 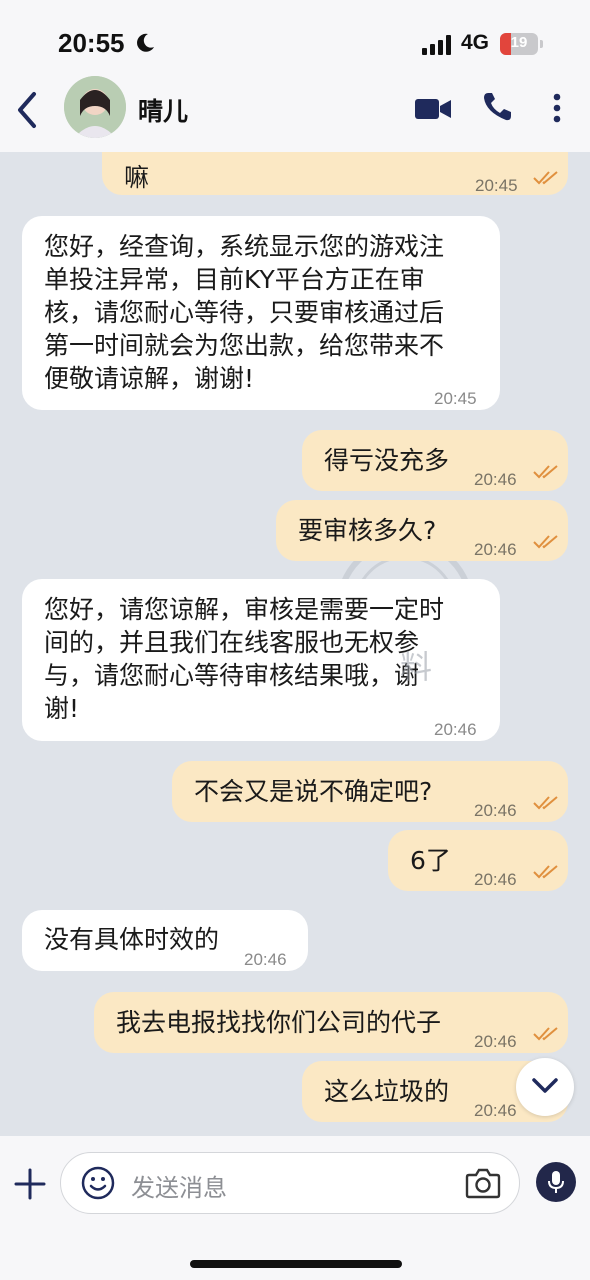 I want to click on message-text: 不会又是说不确定吧?, so click(x=313, y=791).